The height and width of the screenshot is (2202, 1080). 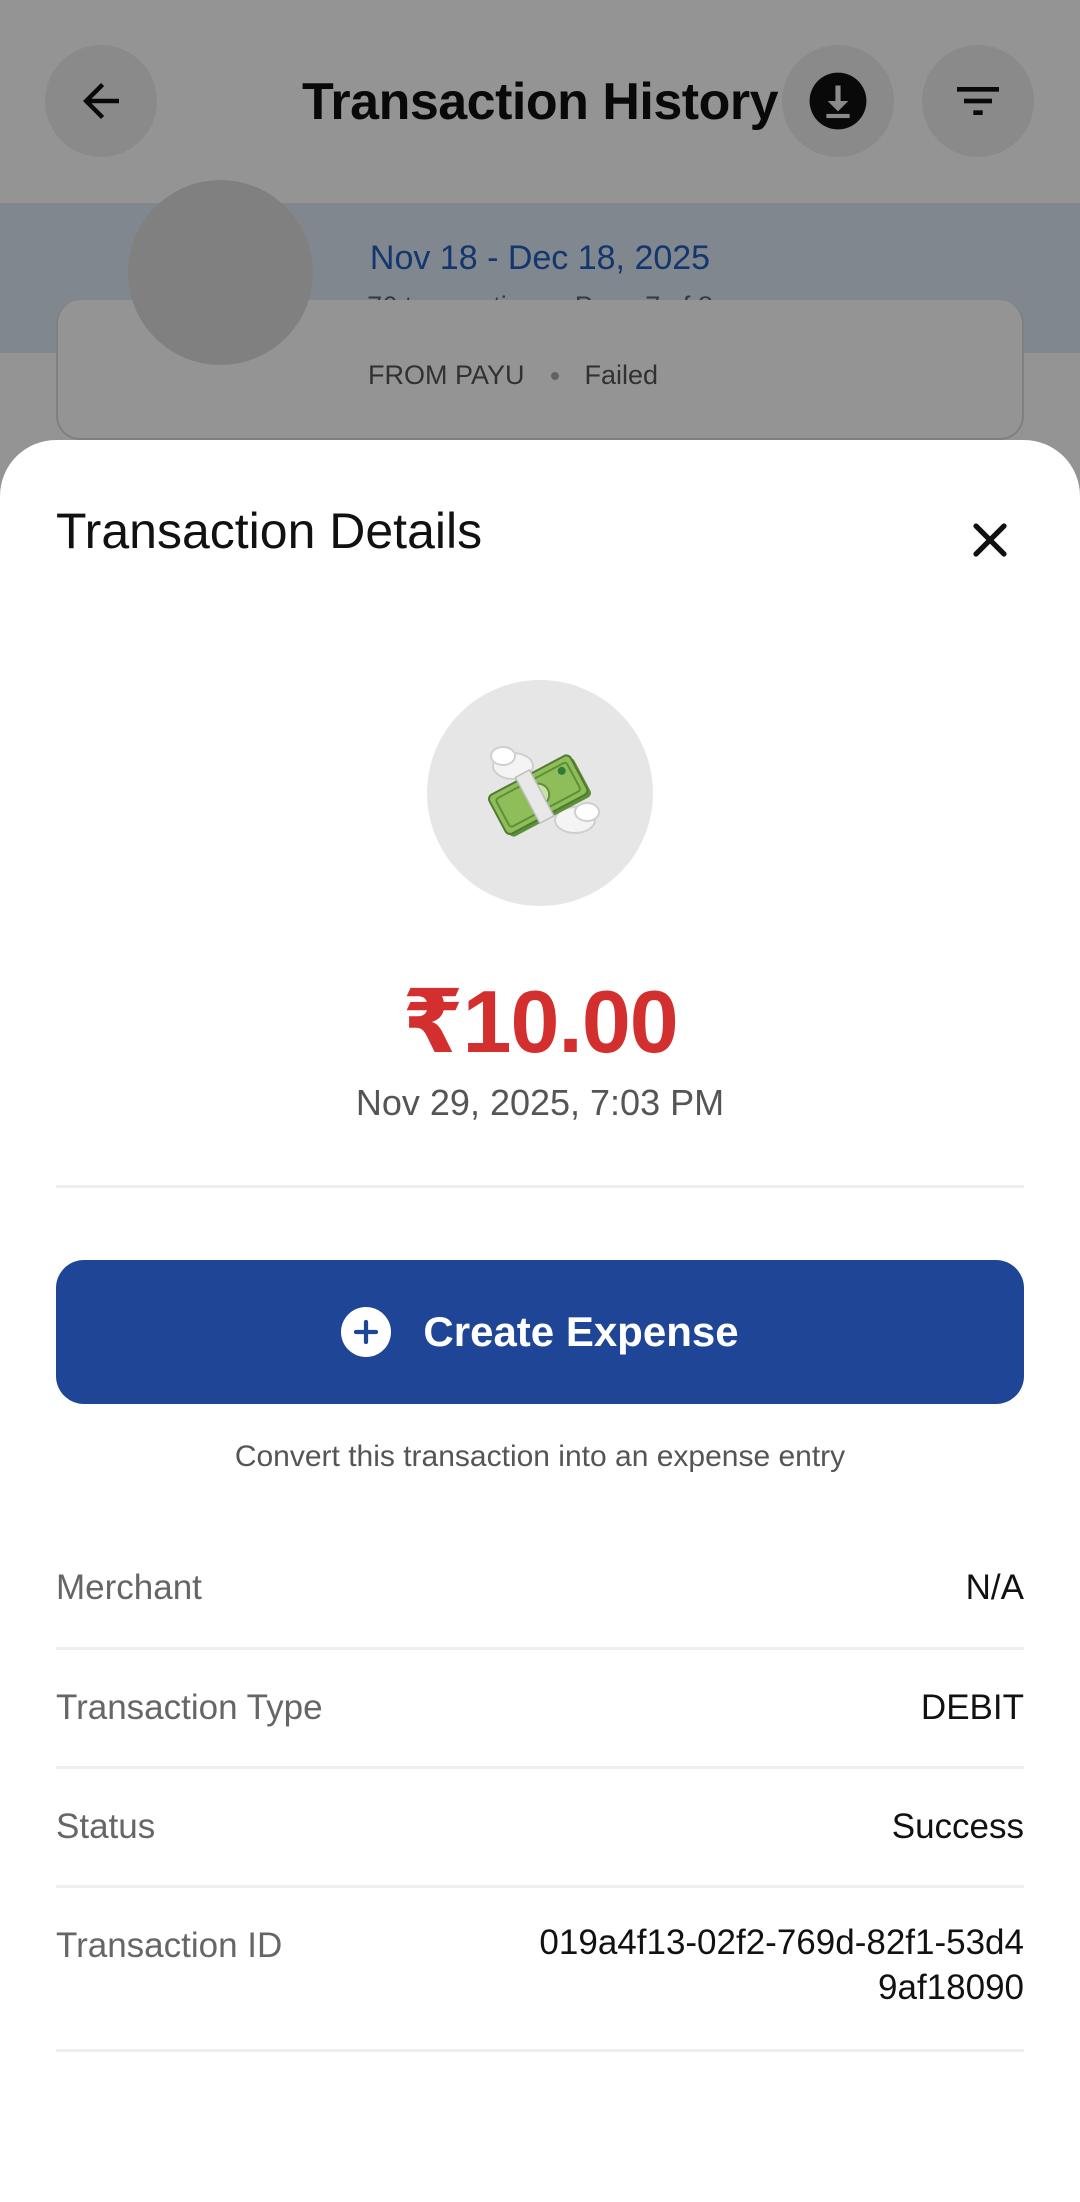 I want to click on transaction-avatar: $, so click(x=540, y=793).